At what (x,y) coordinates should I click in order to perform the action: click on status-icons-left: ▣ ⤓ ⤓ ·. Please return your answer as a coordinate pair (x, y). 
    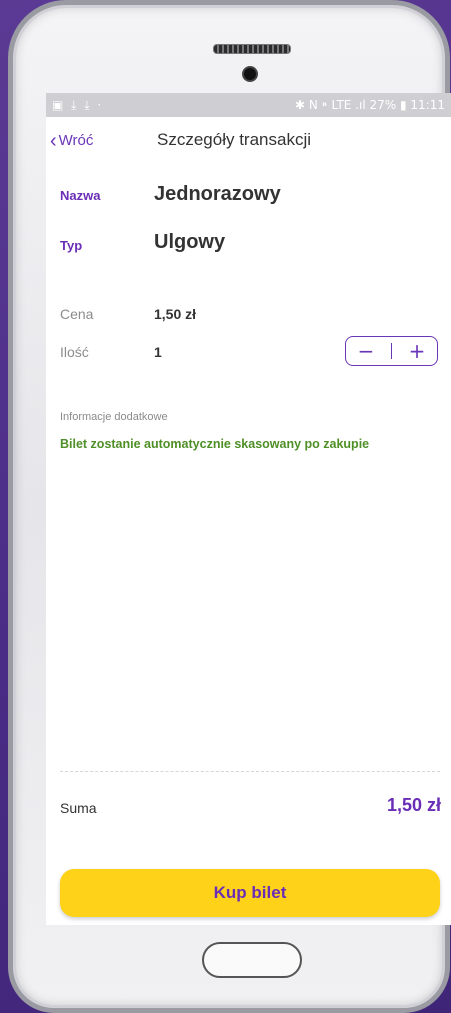
    Looking at the image, I should click on (78, 105).